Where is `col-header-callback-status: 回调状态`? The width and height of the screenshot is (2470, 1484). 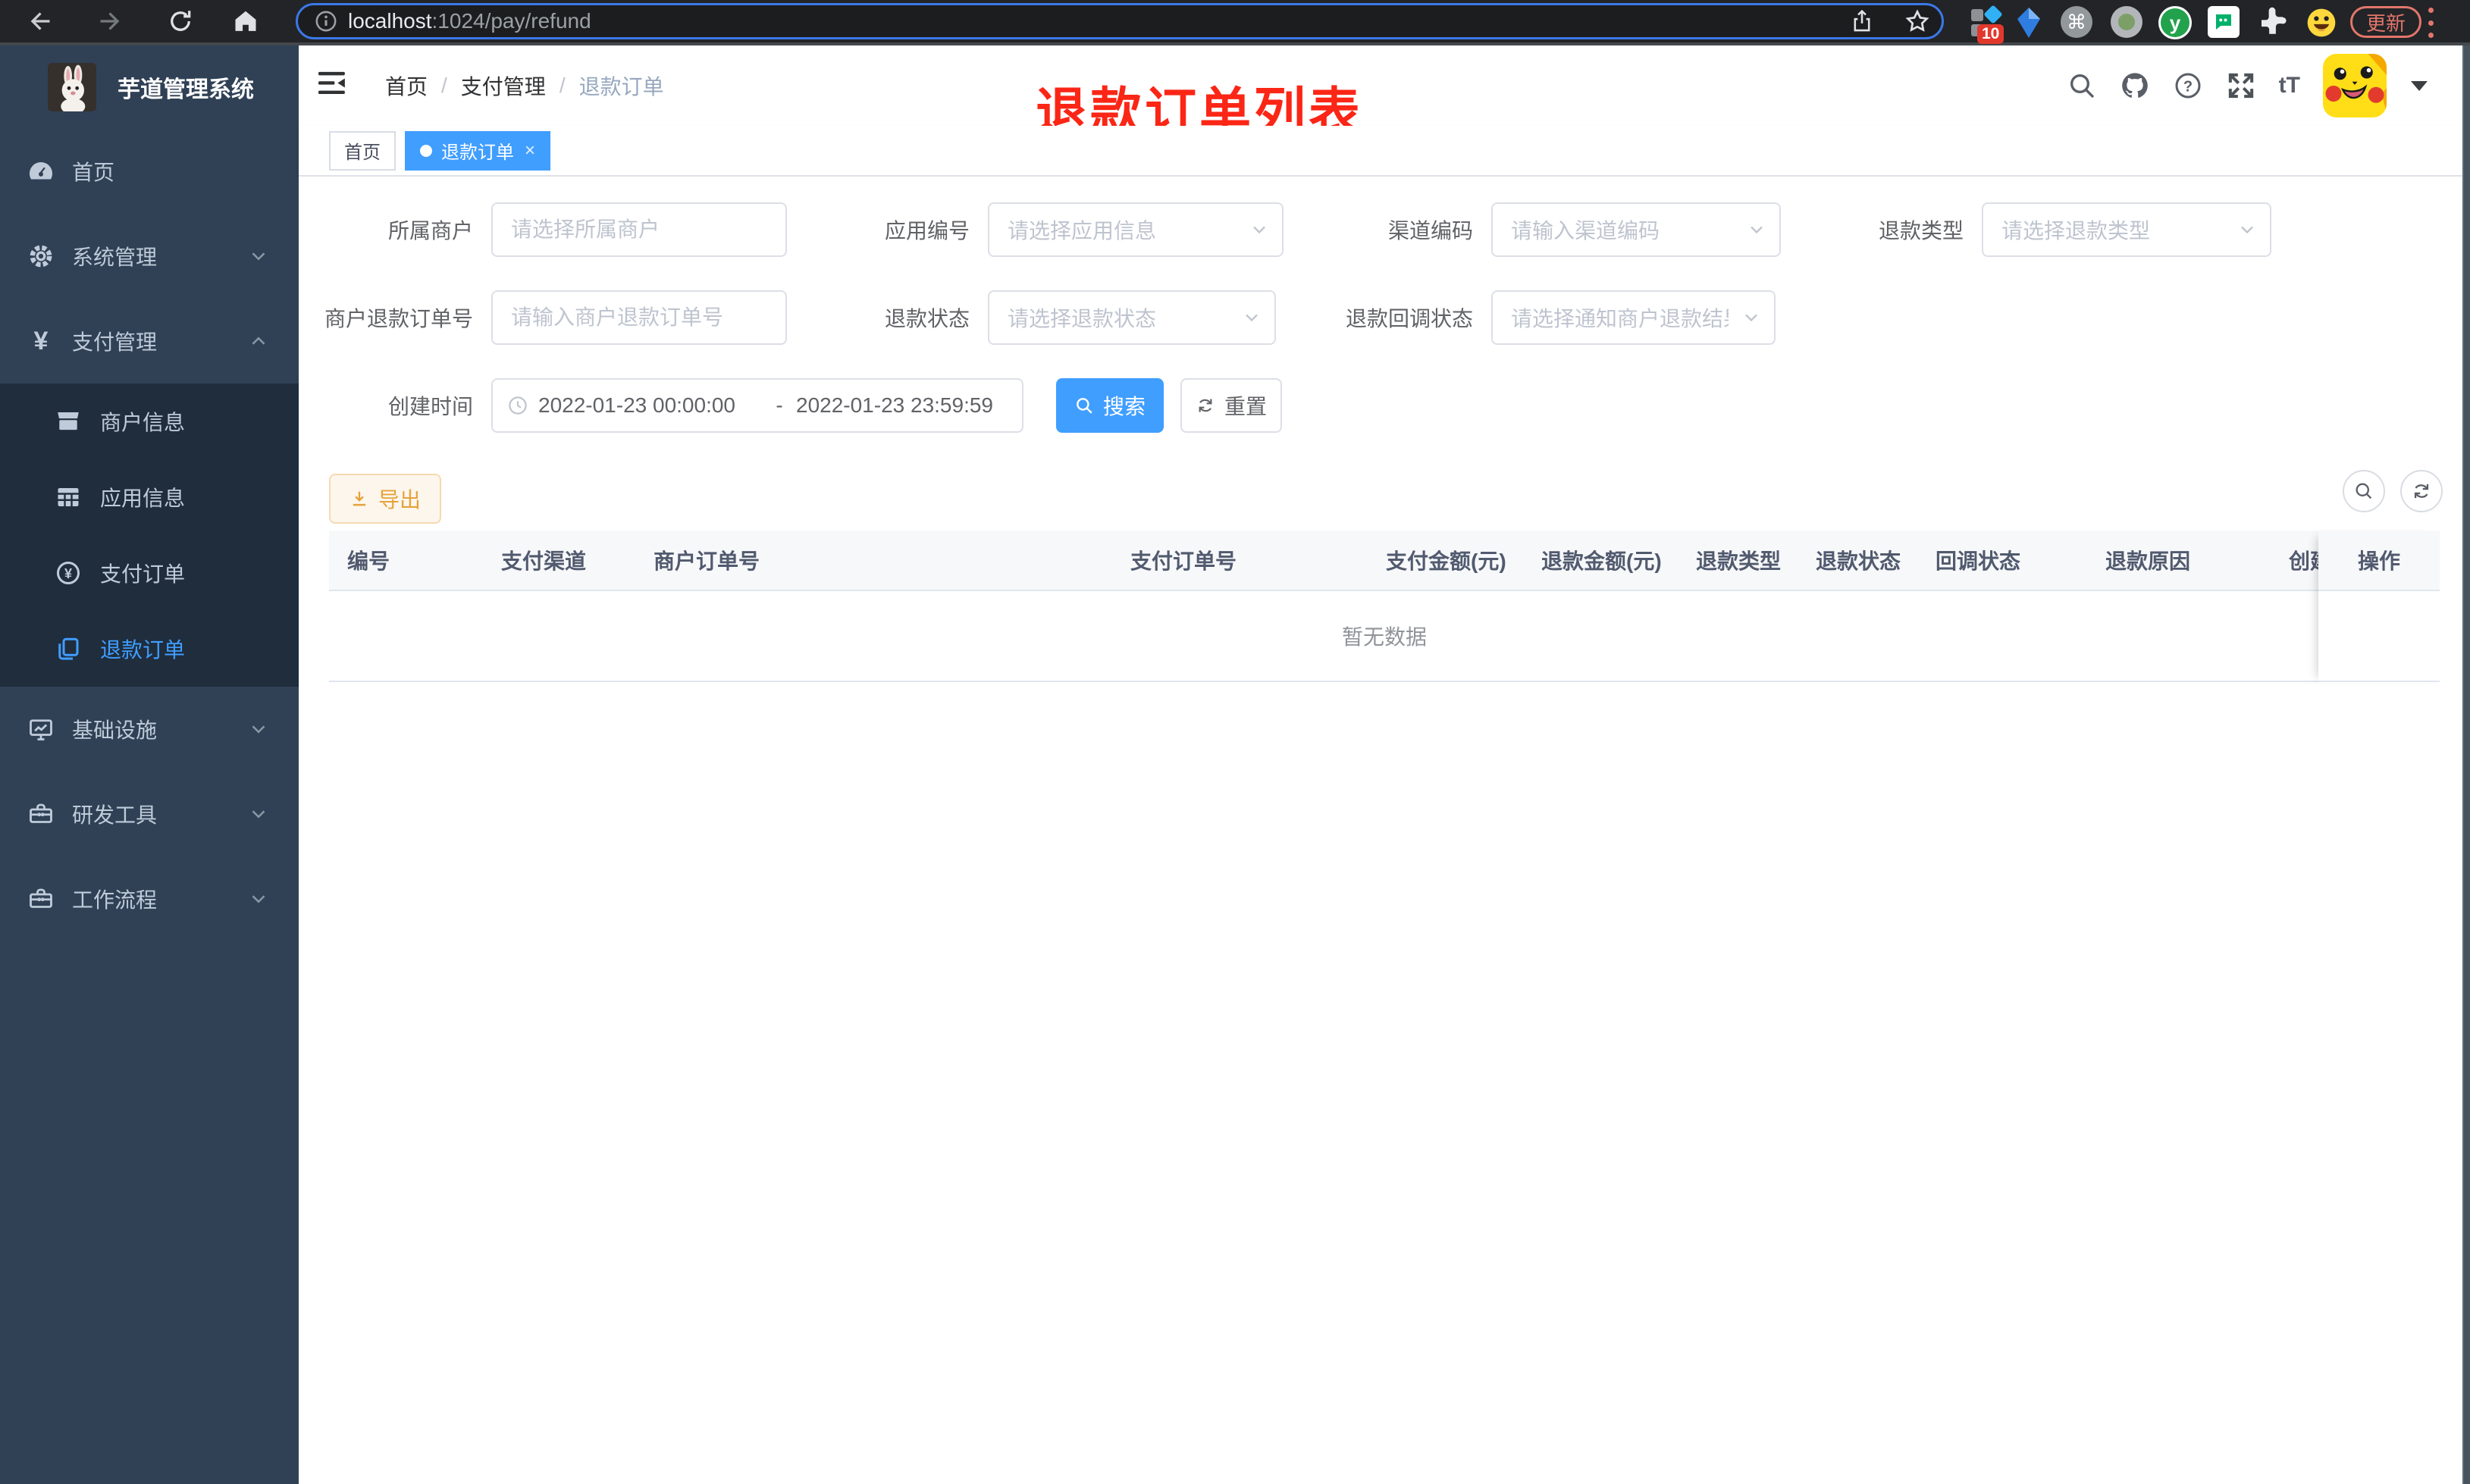
col-header-callback-status: 回调状态 is located at coordinates (1978, 561).